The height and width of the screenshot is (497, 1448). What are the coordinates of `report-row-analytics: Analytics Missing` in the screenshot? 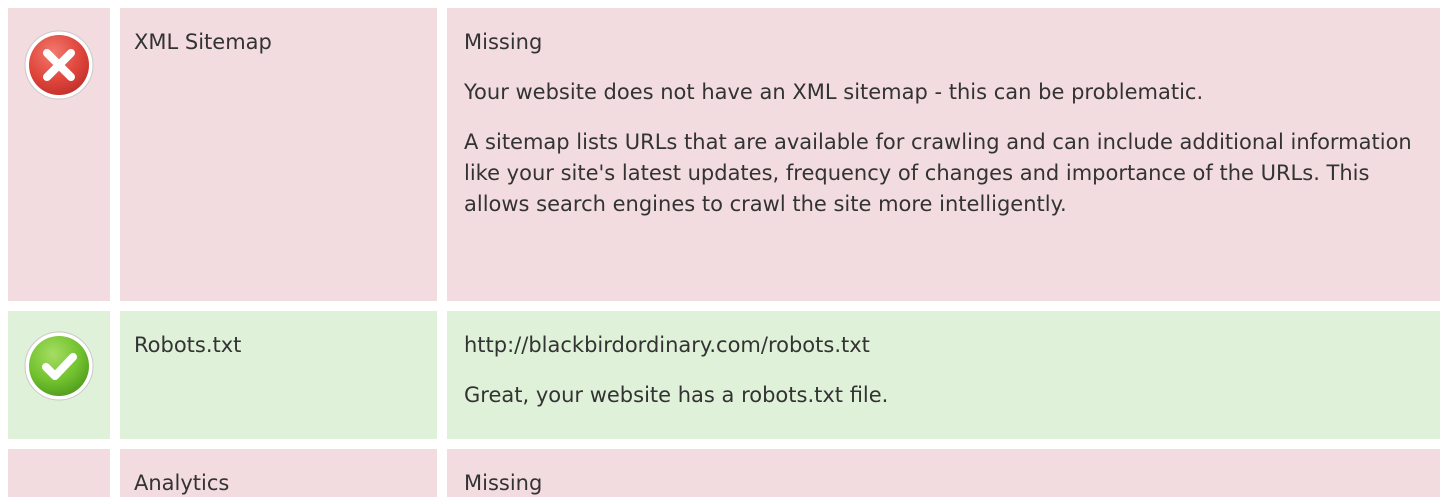 It's located at (724, 473).